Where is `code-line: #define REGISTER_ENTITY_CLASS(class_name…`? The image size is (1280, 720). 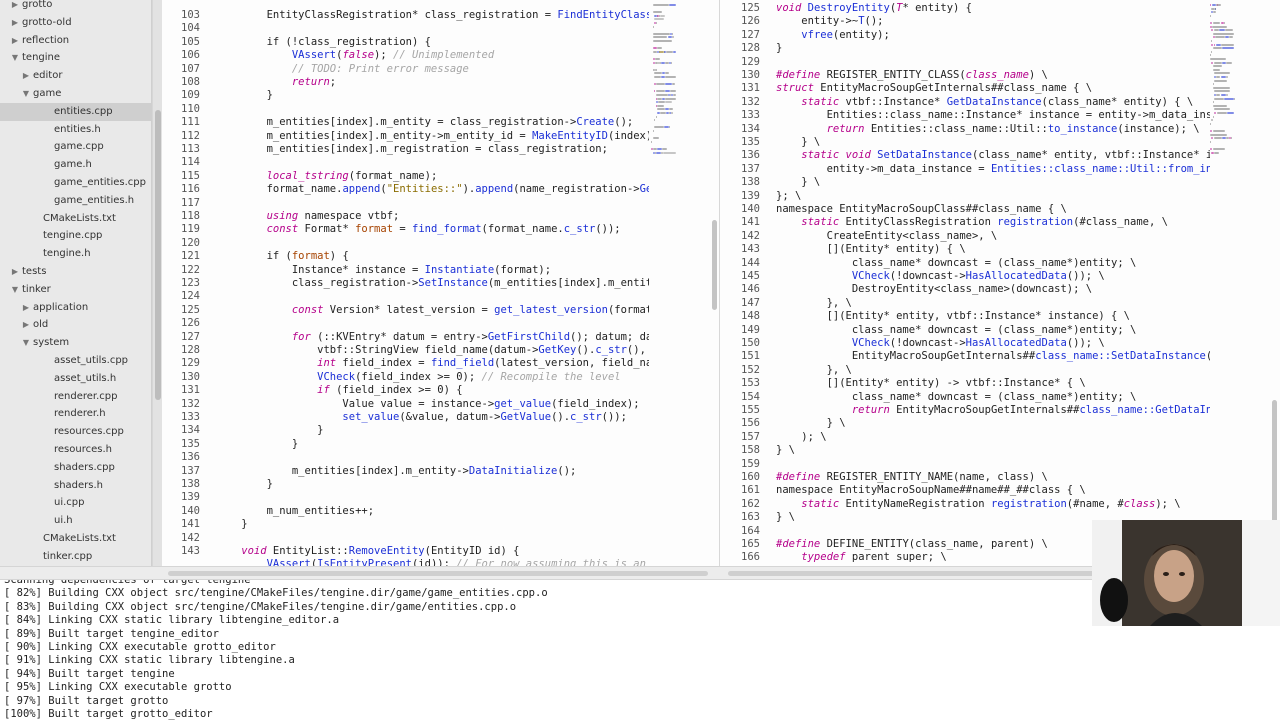
code-line: #define REGISTER_ENTITY_CLASS(class_name… is located at coordinates (912, 75).